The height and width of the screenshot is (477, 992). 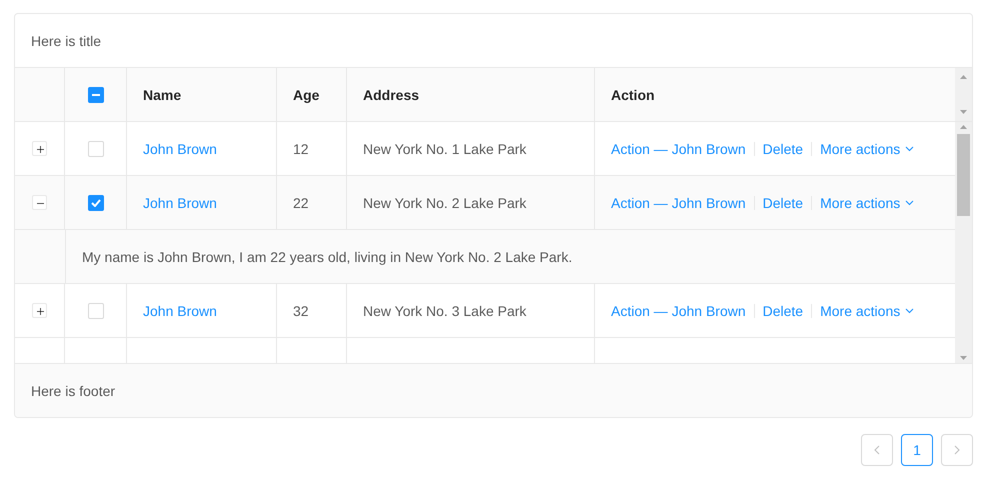 What do you see at coordinates (633, 94) in the screenshot?
I see `column-header: Action` at bounding box center [633, 94].